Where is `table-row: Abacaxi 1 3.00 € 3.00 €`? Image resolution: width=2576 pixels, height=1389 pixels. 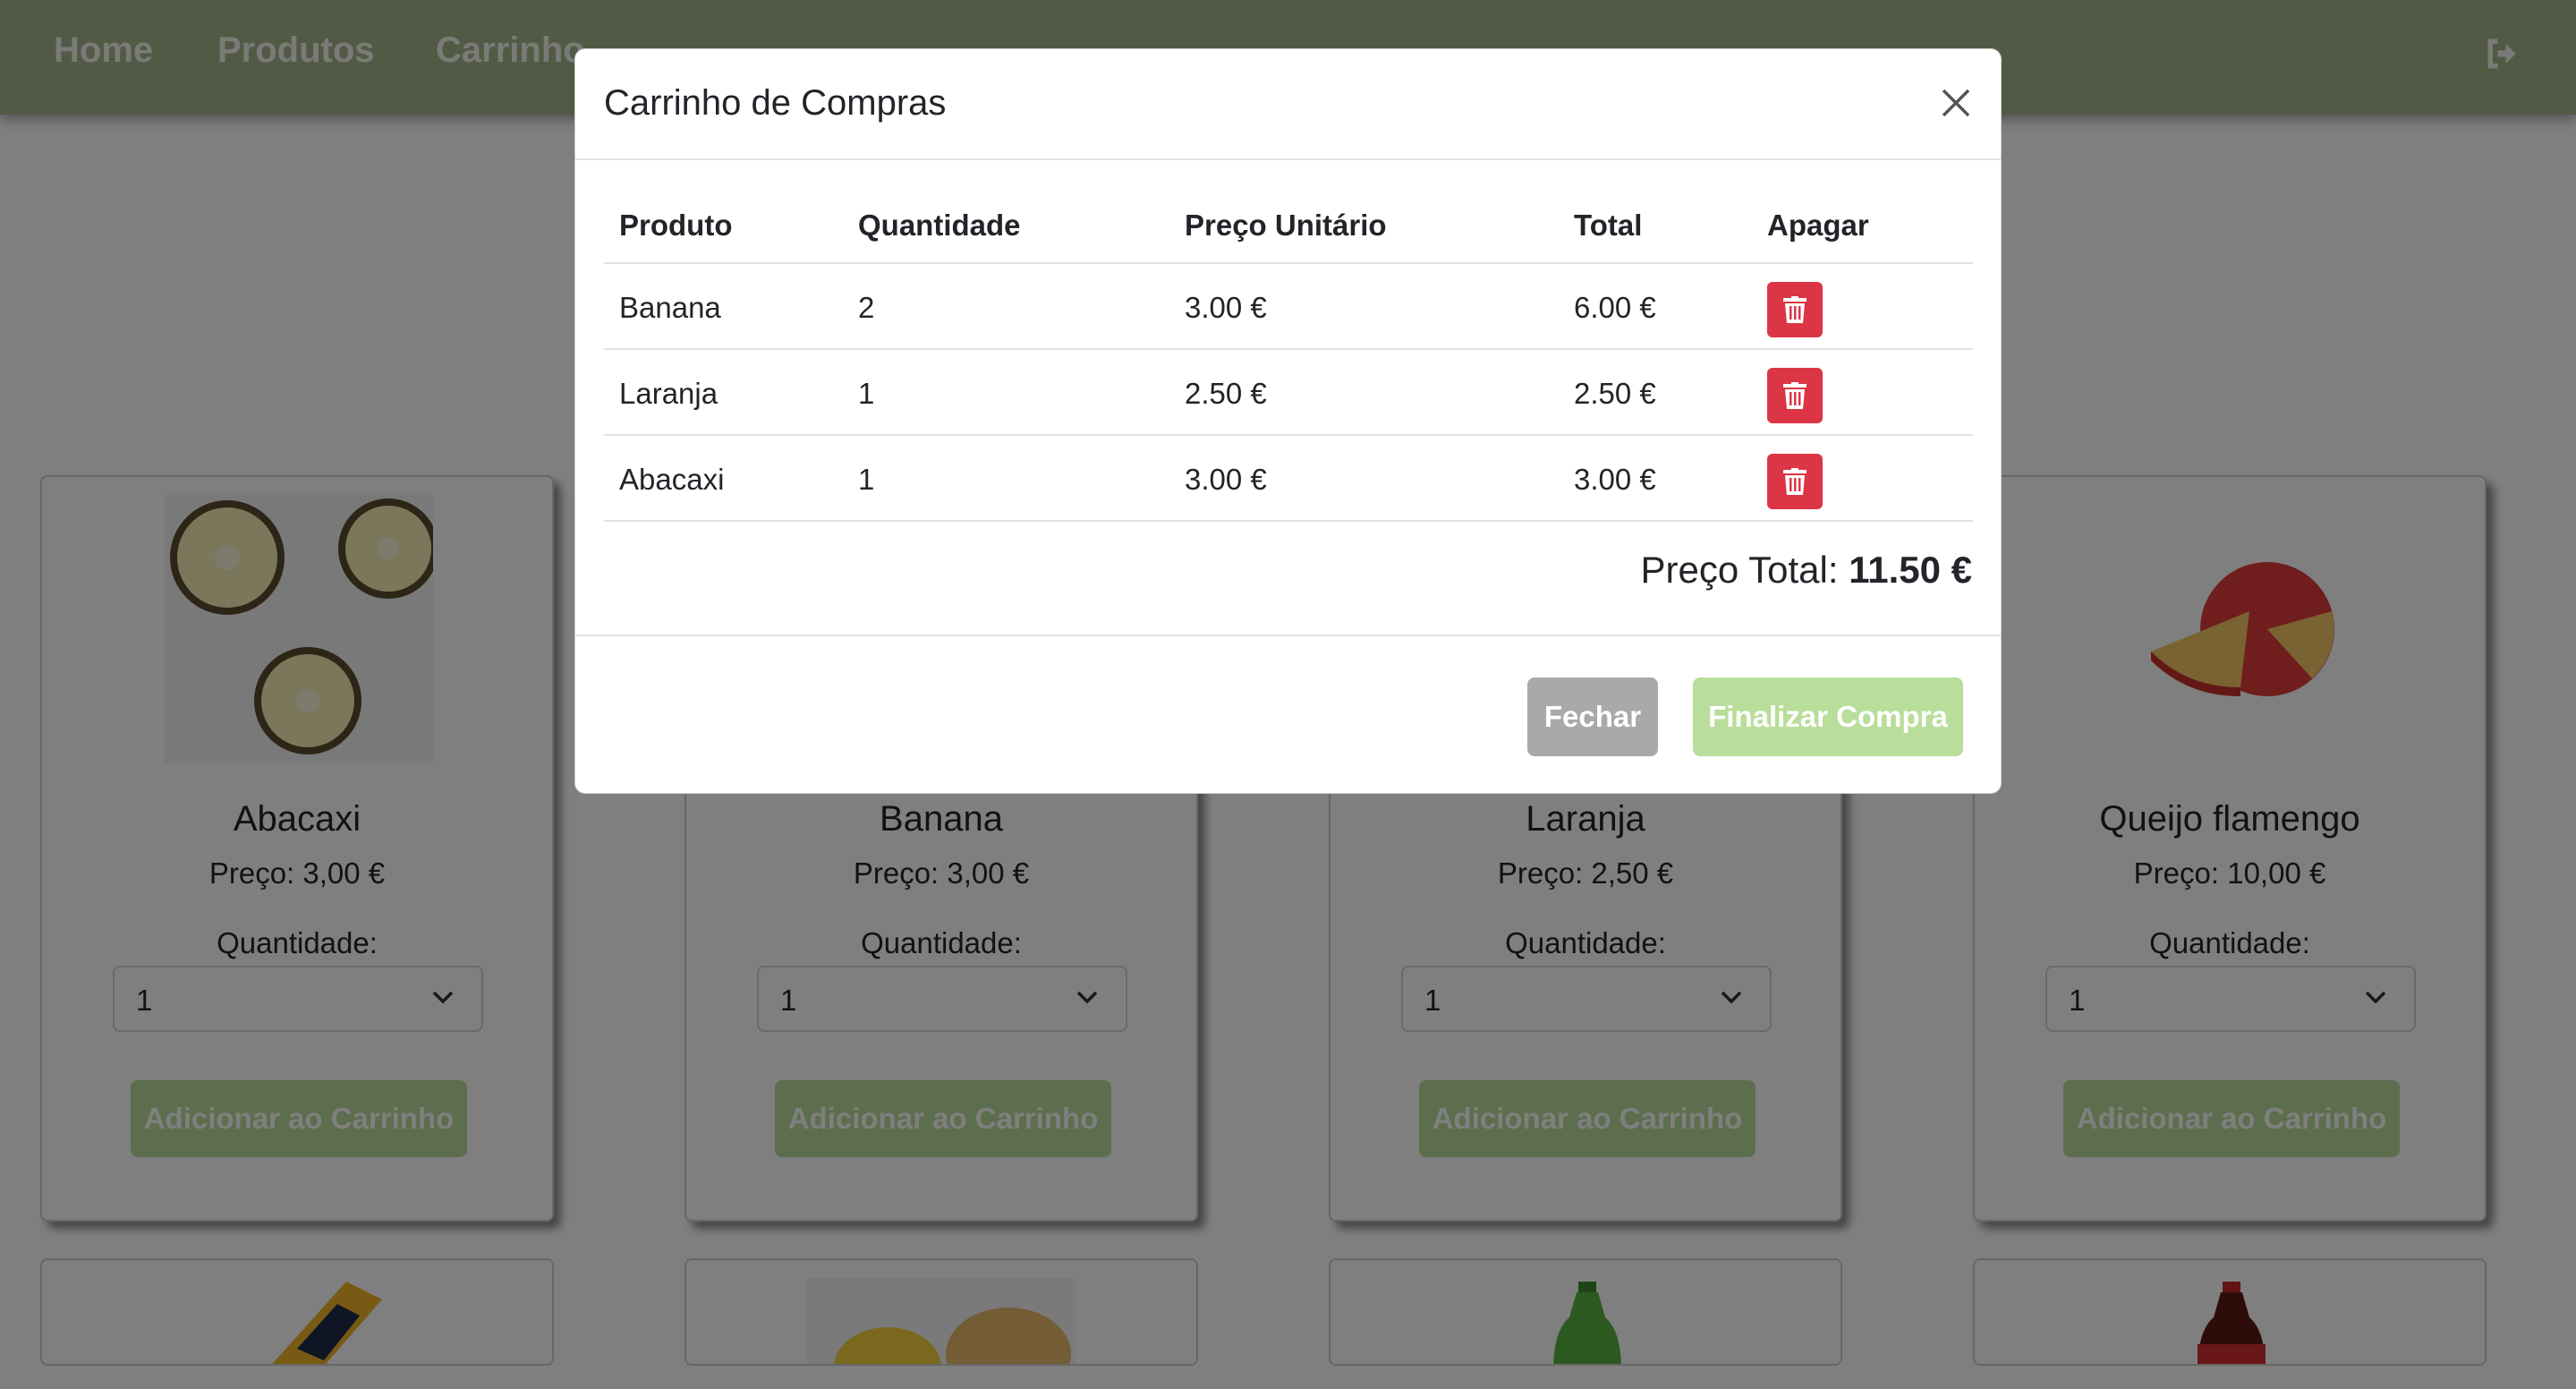
table-row: Abacaxi 1 3.00 € 3.00 € is located at coordinates (1288, 479).